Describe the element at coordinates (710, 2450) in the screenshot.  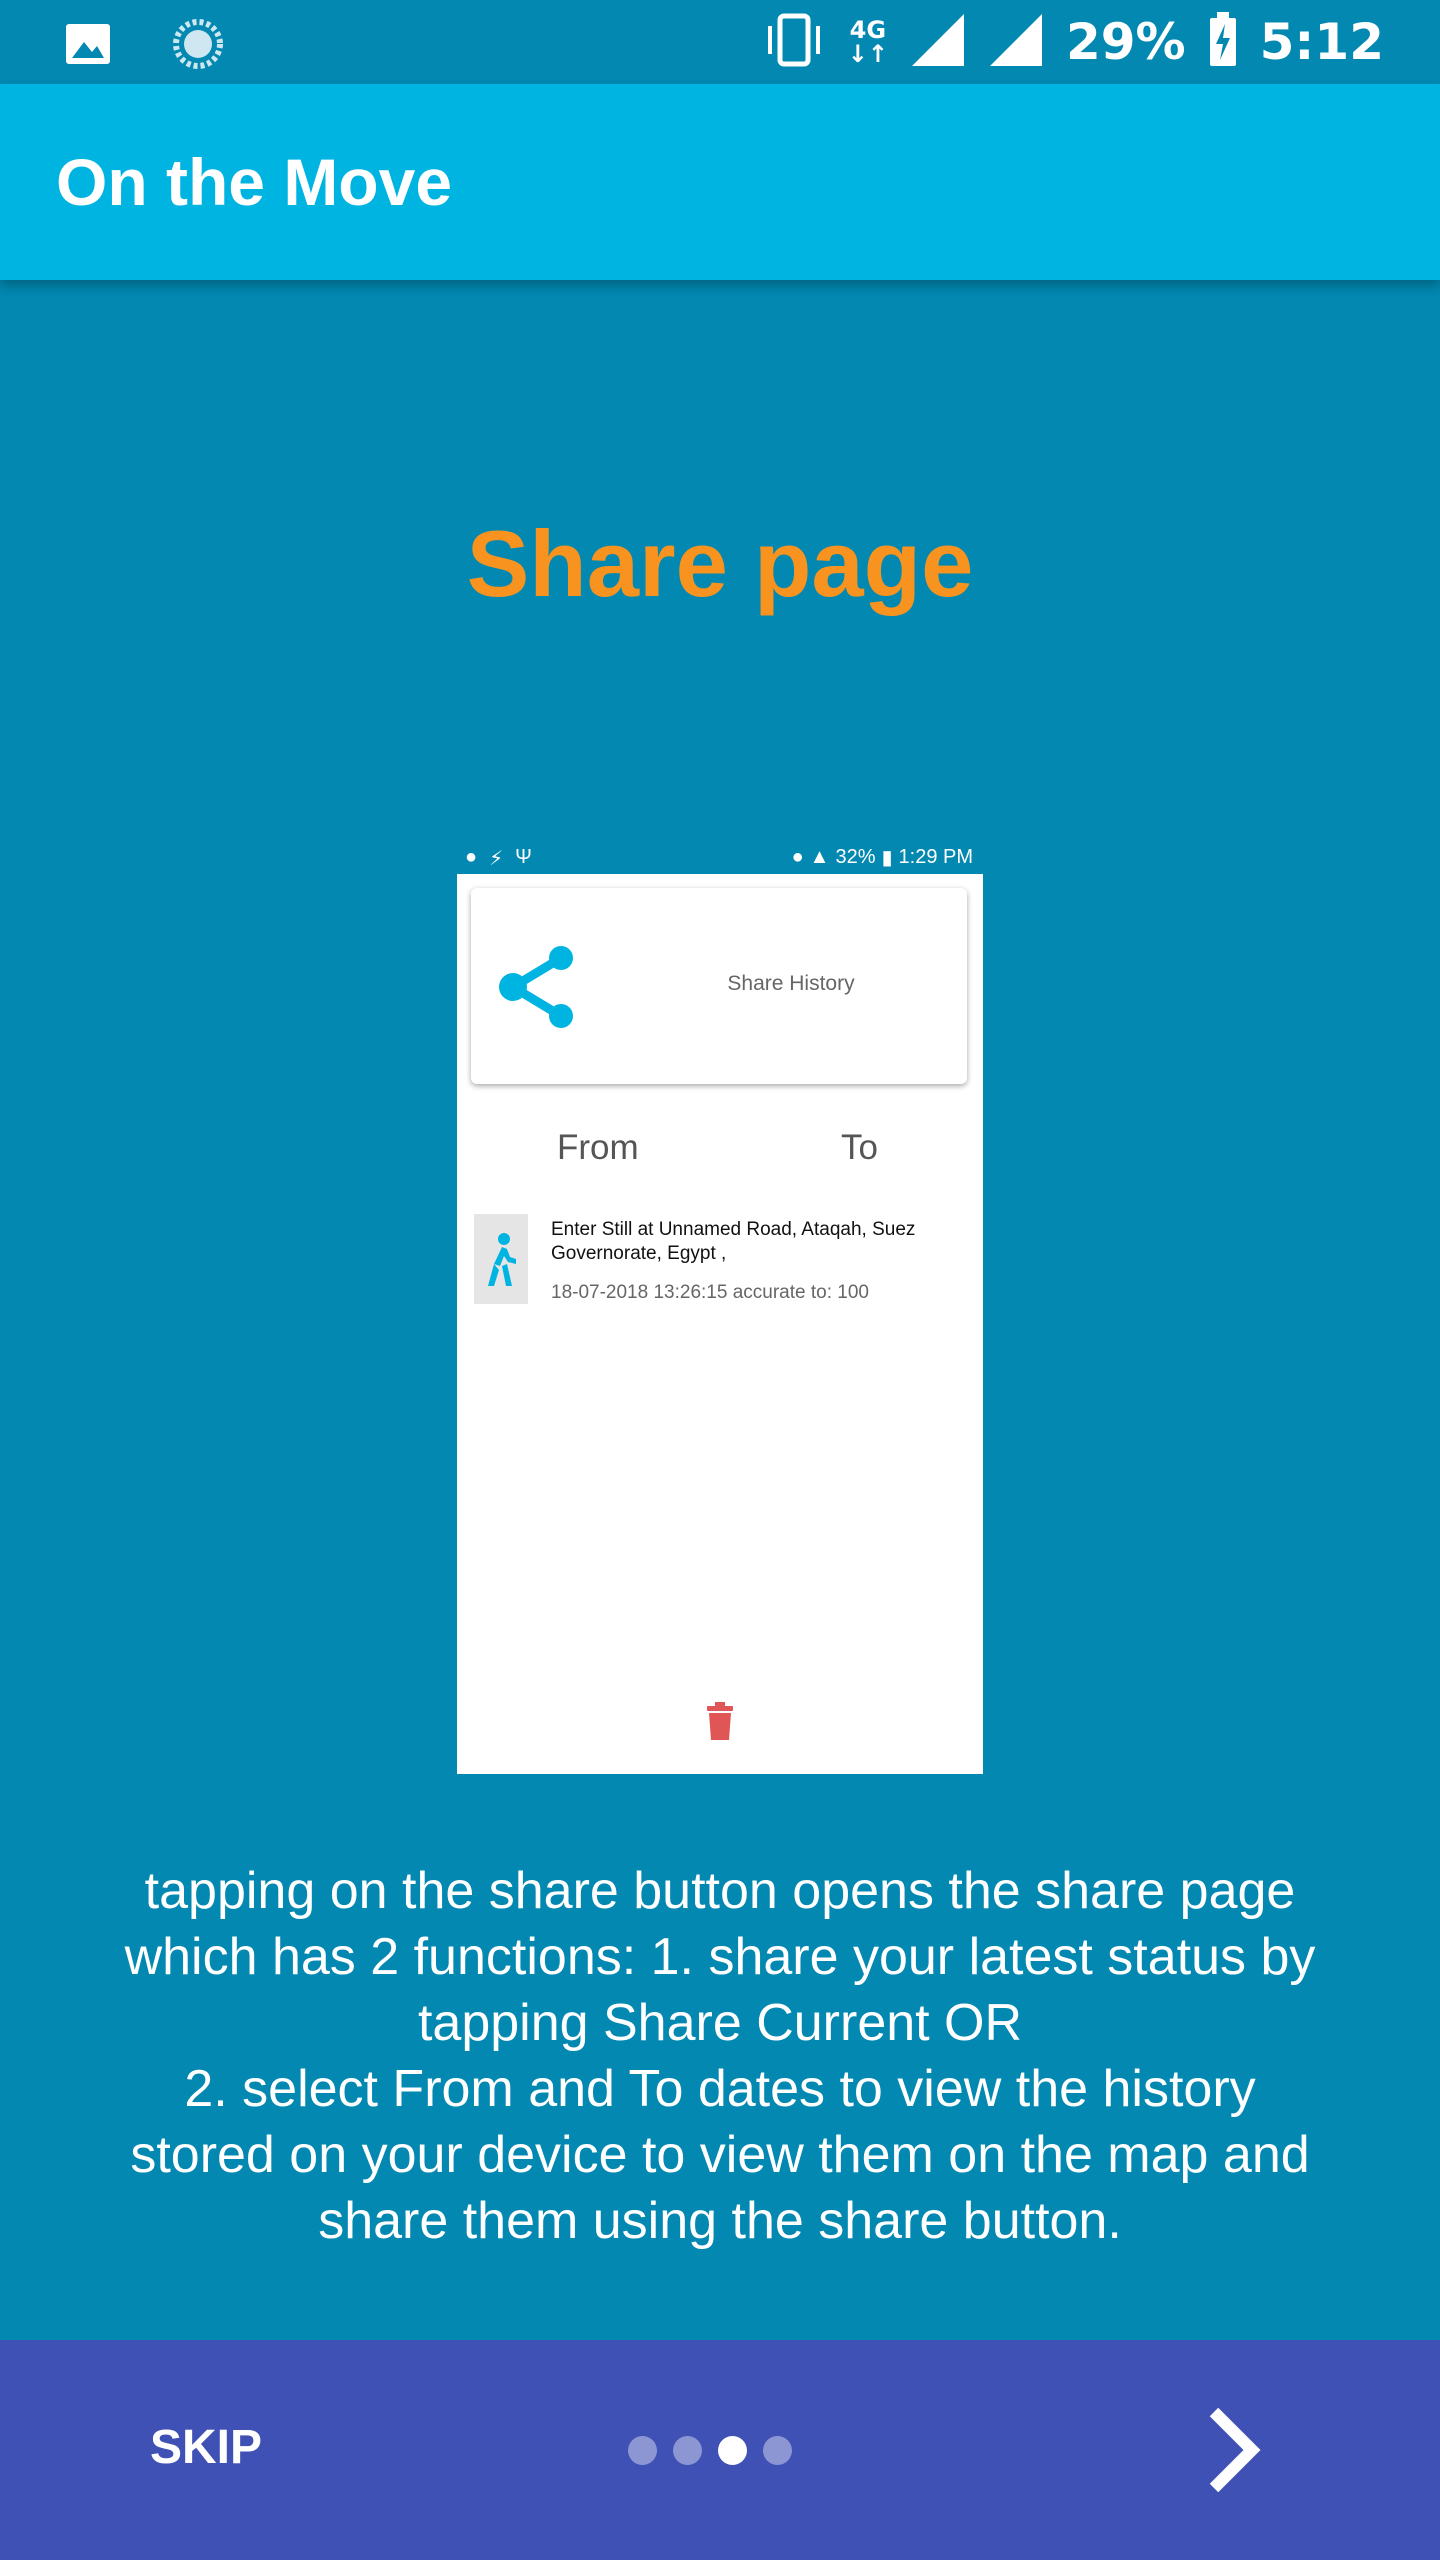
I see `page-indicator` at that location.